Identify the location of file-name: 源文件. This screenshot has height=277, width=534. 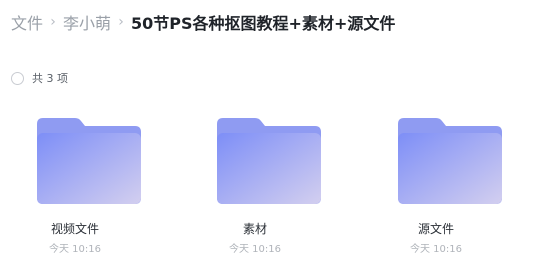
(435, 229).